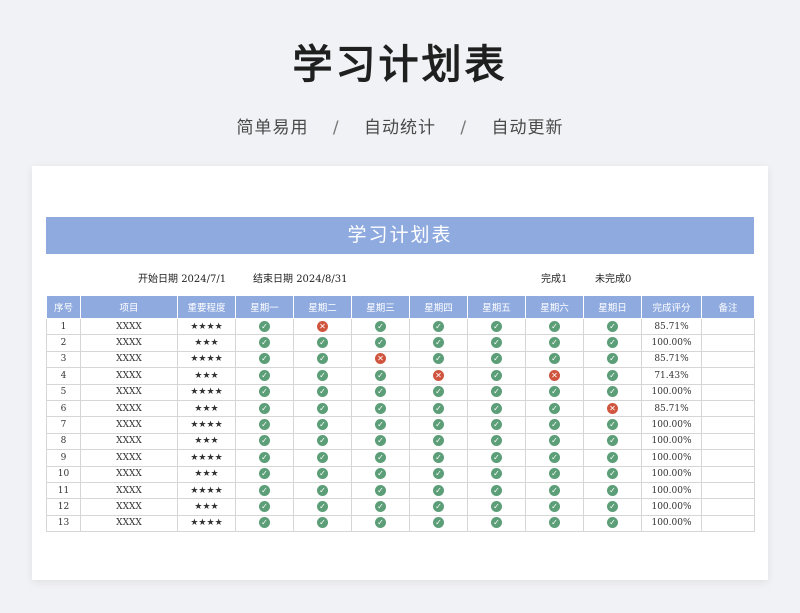 The image size is (800, 613). Describe the element at coordinates (400, 359) in the screenshot. I see `table-row: 3 XXXX ★★★★ ✓ ✓ ✕ ✓ ✓ ✓ ✓ 85.71%` at that location.